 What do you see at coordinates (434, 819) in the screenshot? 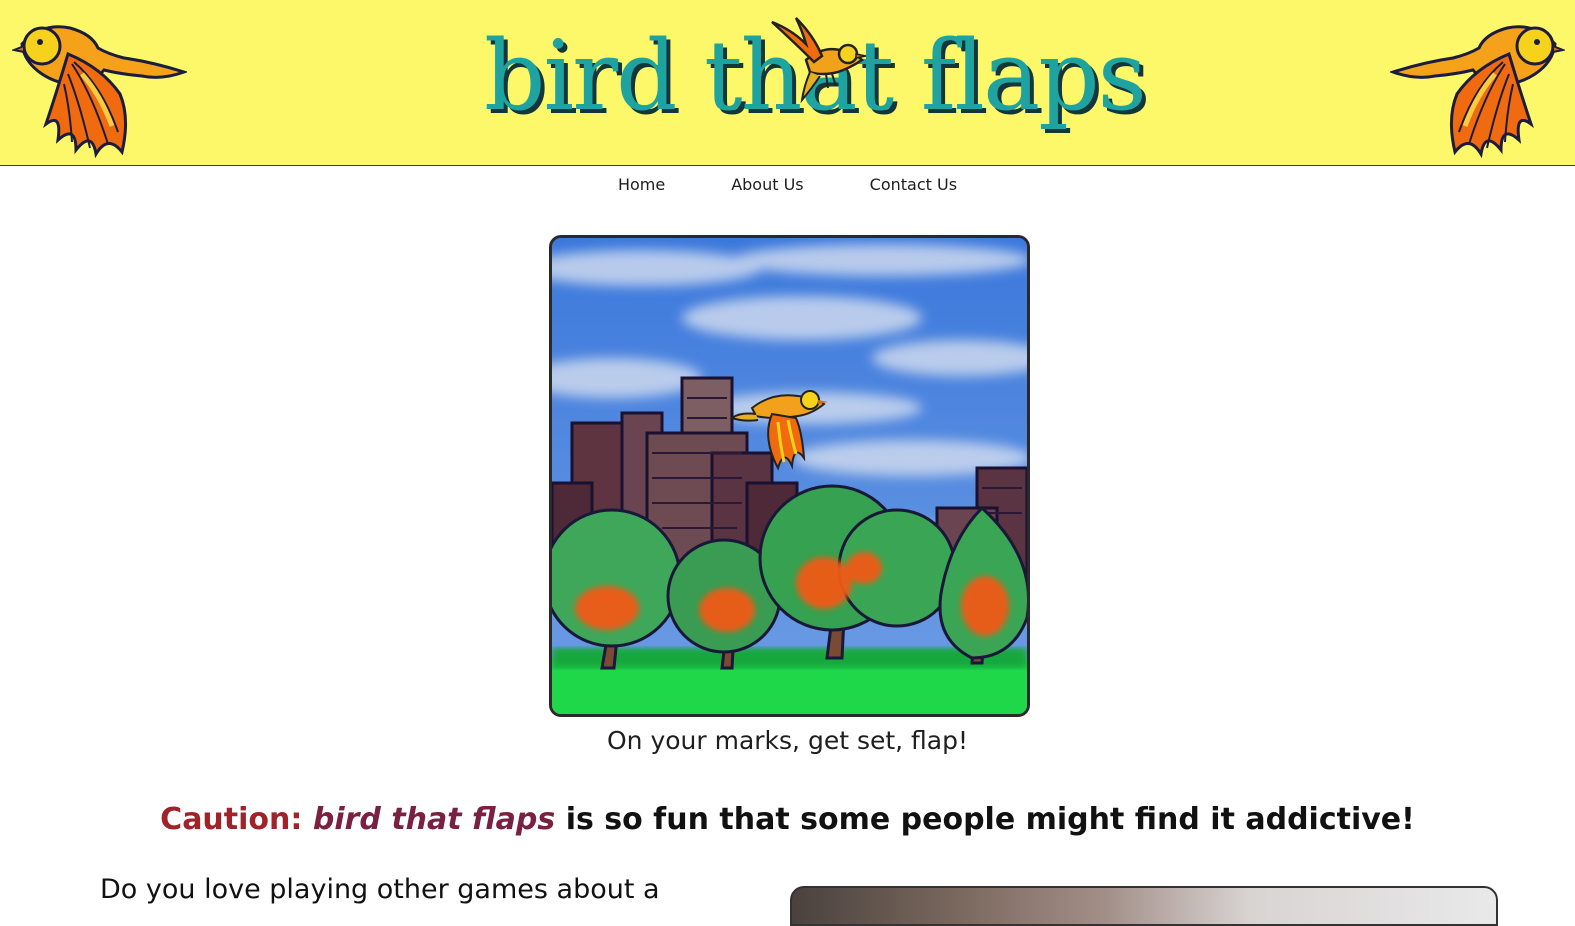
I see `caution-brand-name: bird that flaps` at bounding box center [434, 819].